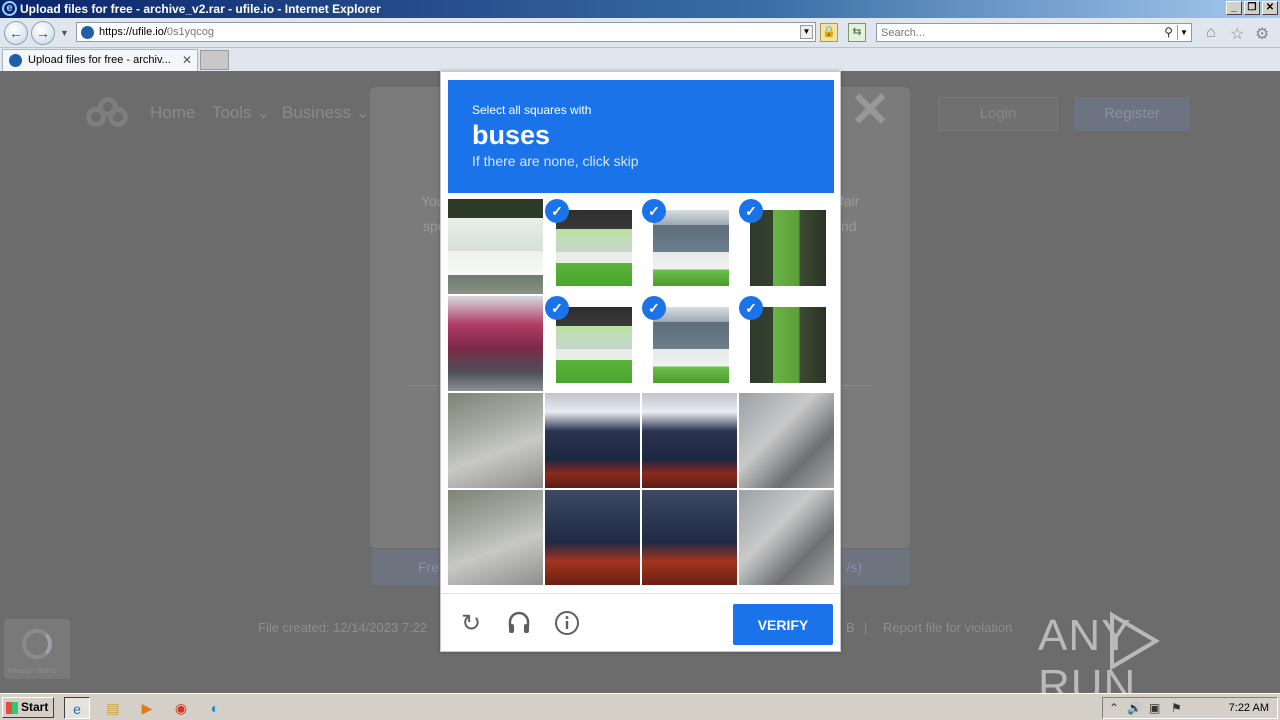 The image size is (1280, 720). What do you see at coordinates (532, 110) in the screenshot?
I see `captcha-prompt: Select all squares with` at bounding box center [532, 110].